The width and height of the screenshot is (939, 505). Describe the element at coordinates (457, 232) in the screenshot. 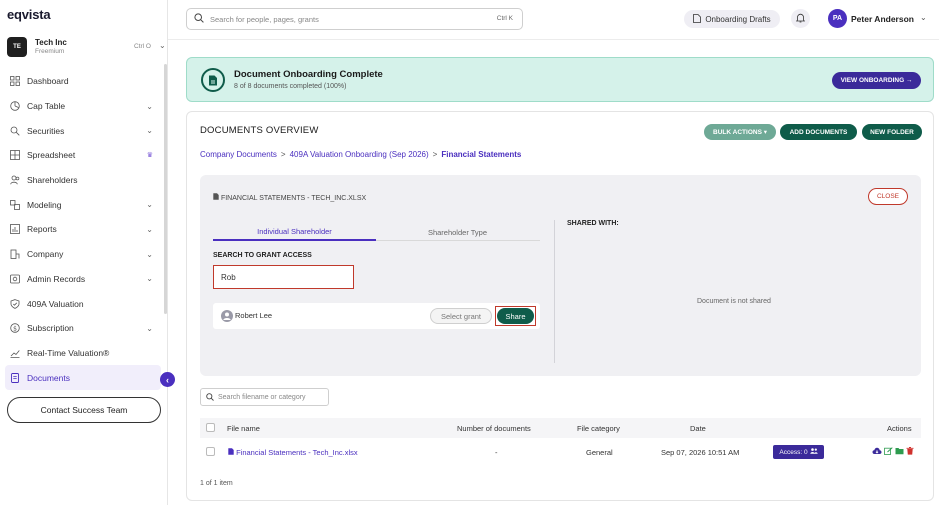

I see `tab-shareholder-type: Shareholder Type` at that location.